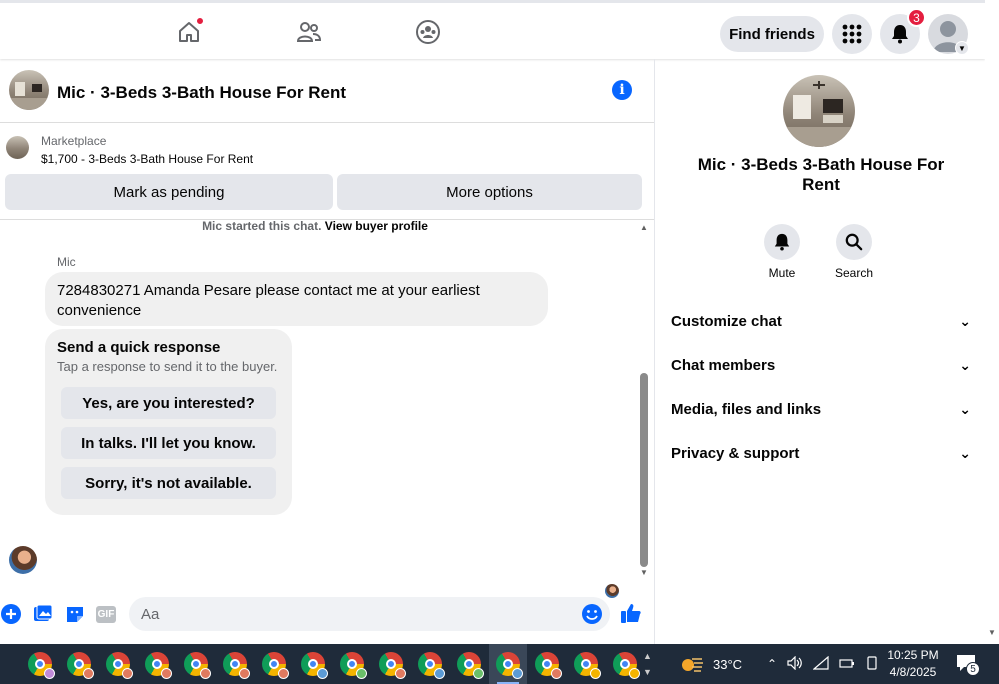 This screenshot has height=684, width=999. Describe the element at coordinates (711, 664) in the screenshot. I see `weather-widget: 33°C` at that location.